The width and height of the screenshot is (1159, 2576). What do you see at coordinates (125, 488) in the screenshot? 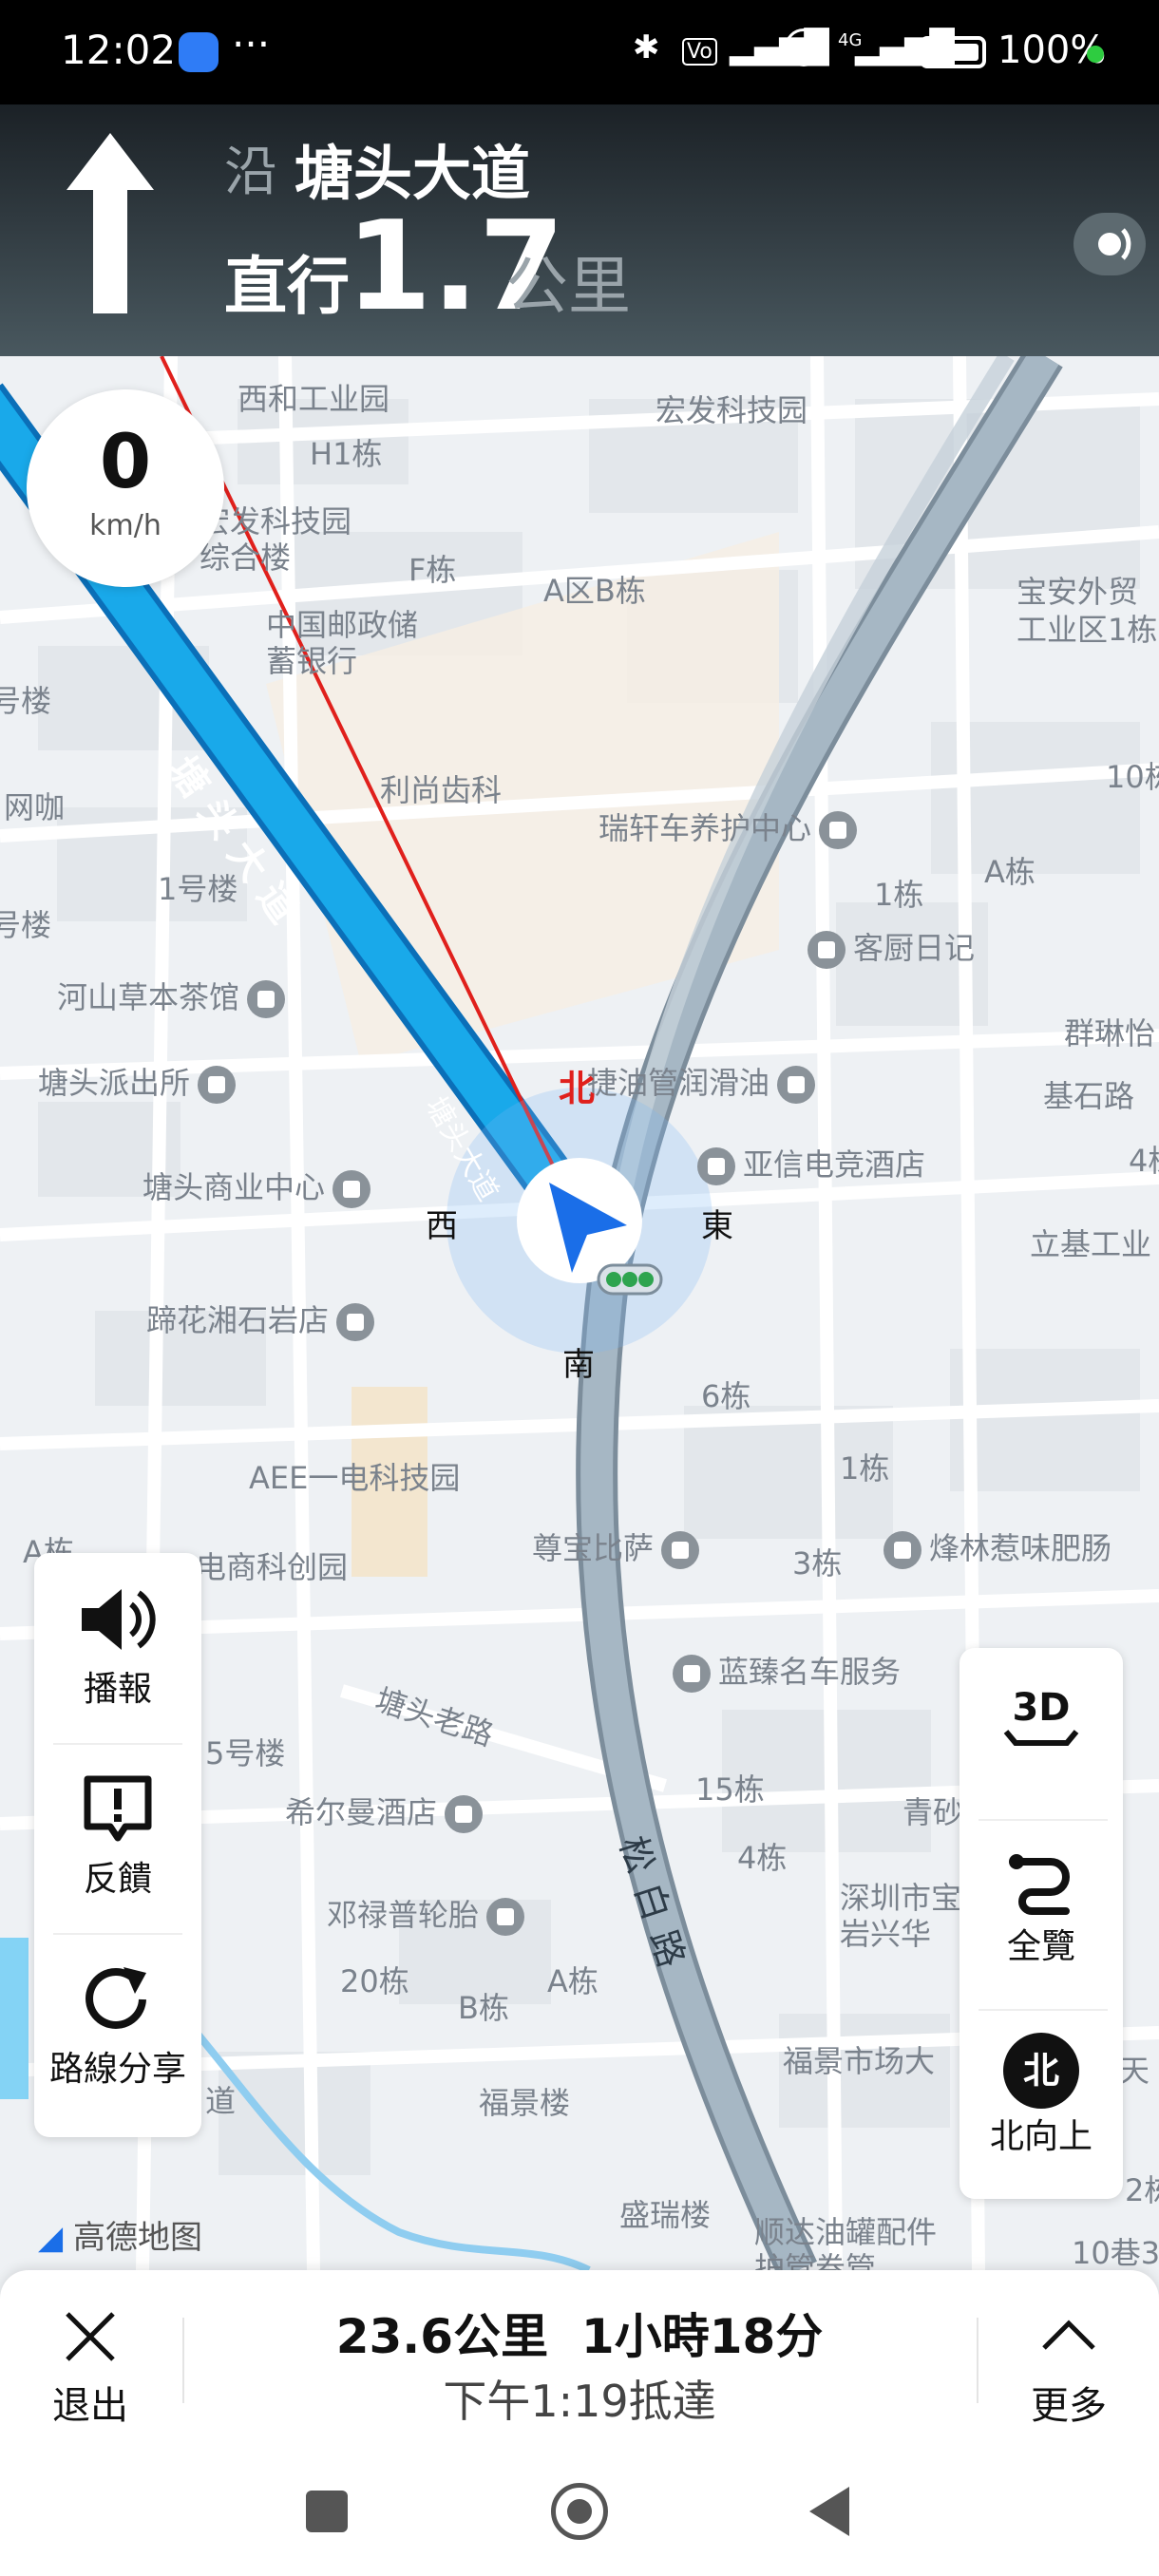
I see `speedometer: 0 km/h` at bounding box center [125, 488].